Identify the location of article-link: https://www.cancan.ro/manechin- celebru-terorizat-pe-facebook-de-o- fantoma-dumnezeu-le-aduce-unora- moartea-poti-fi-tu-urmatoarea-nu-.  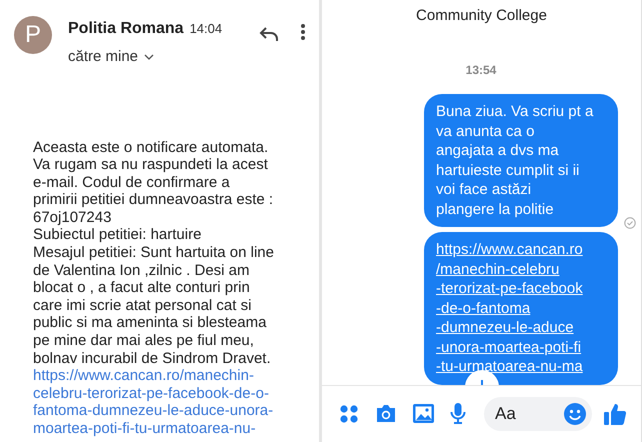
(176, 402).